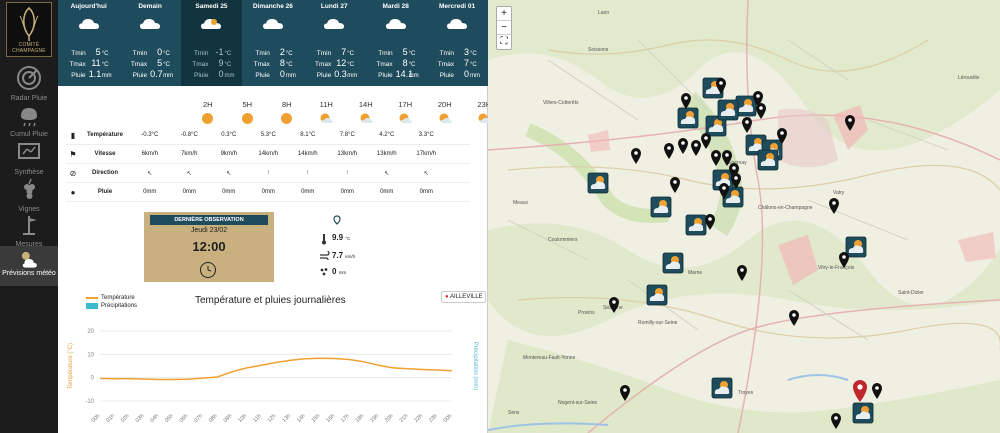  I want to click on day-tmin-unit: °C, so click(473, 54).